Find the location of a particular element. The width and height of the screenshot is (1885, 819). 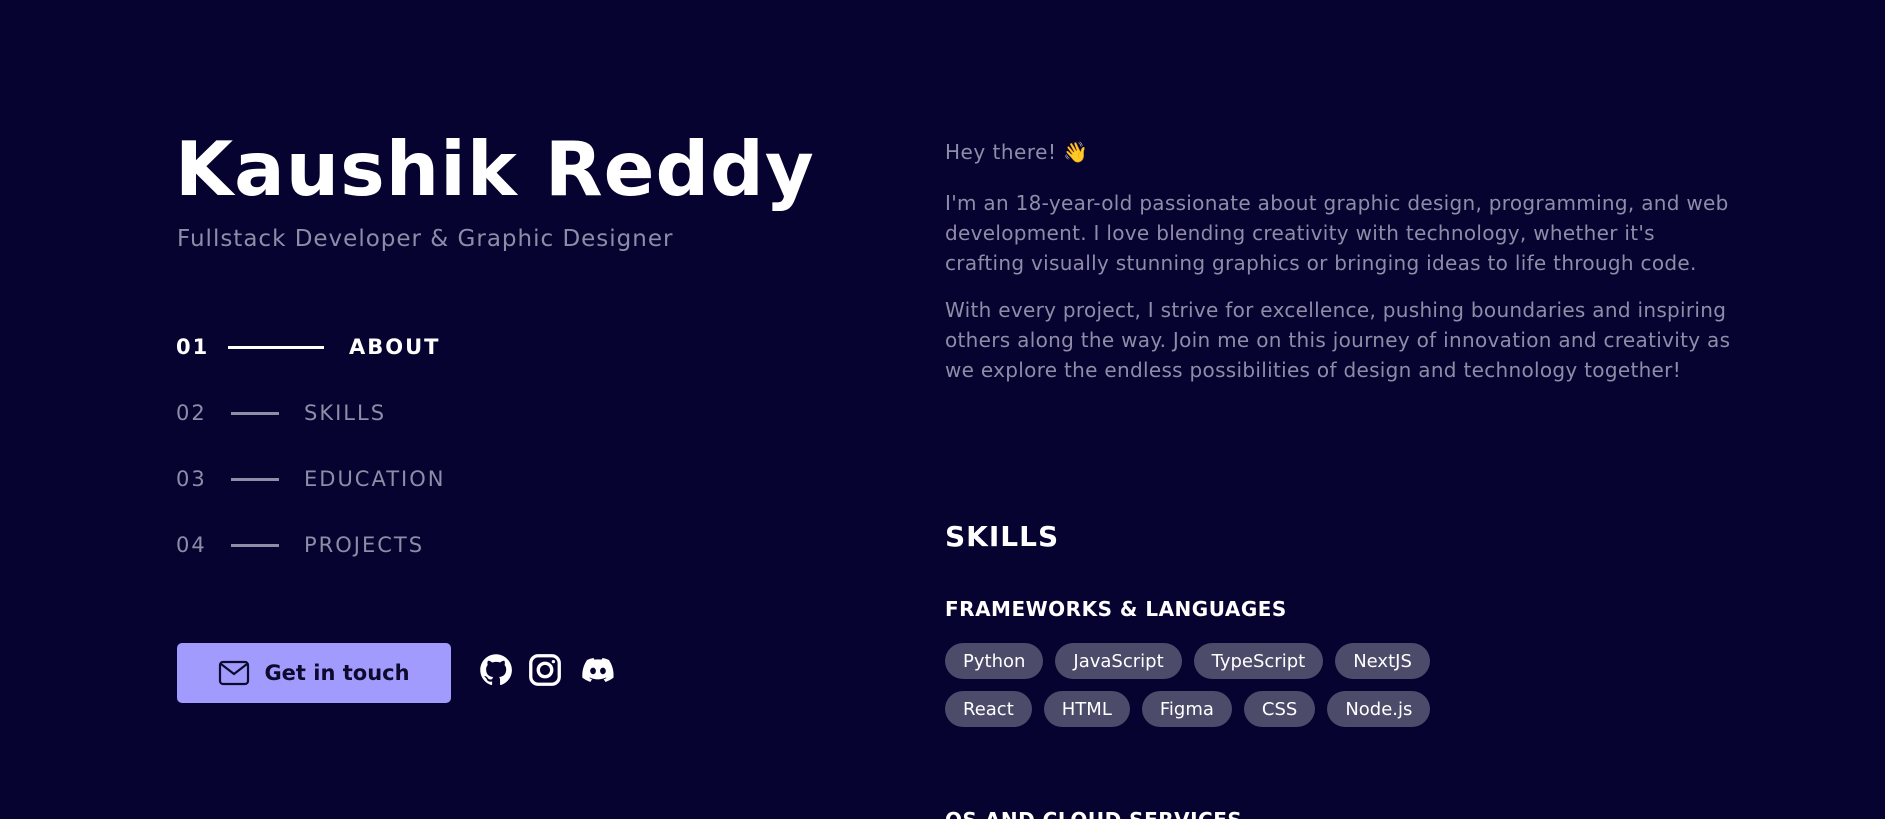

skill-tag-figma: Figma is located at coordinates (1186, 709).